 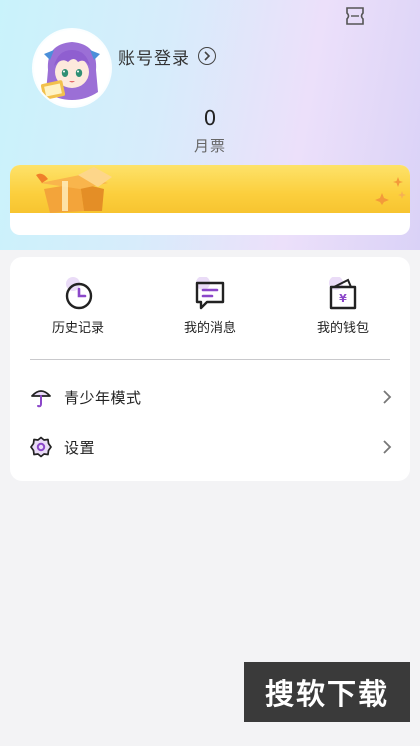 I want to click on watermark-logo: 搜软下载, so click(x=327, y=692).